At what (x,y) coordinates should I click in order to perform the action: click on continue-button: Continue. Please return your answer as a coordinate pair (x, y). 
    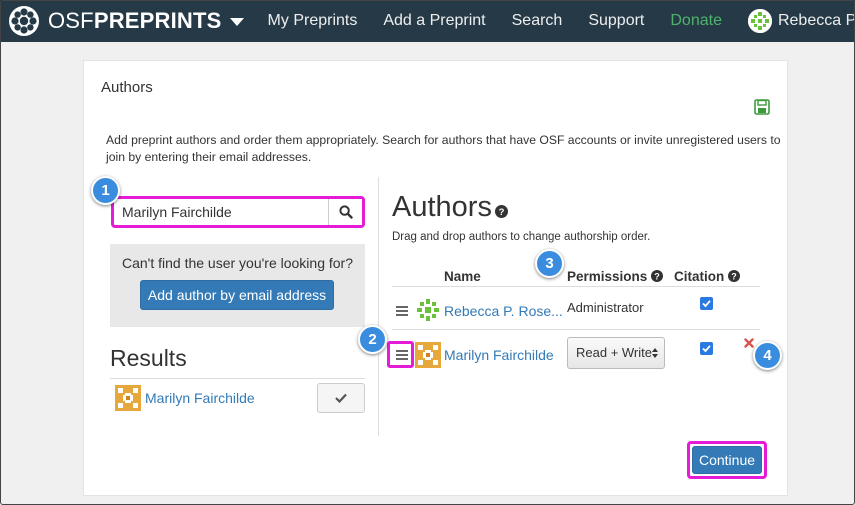
    Looking at the image, I should click on (727, 460).